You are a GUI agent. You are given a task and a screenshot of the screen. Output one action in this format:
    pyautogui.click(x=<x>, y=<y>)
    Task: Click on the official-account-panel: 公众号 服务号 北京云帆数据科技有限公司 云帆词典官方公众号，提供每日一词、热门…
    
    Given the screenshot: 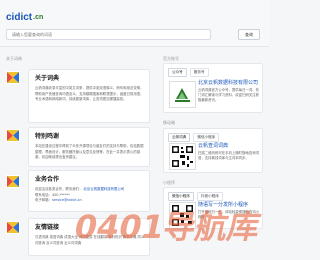 What is the action you would take?
    pyautogui.click(x=213, y=88)
    